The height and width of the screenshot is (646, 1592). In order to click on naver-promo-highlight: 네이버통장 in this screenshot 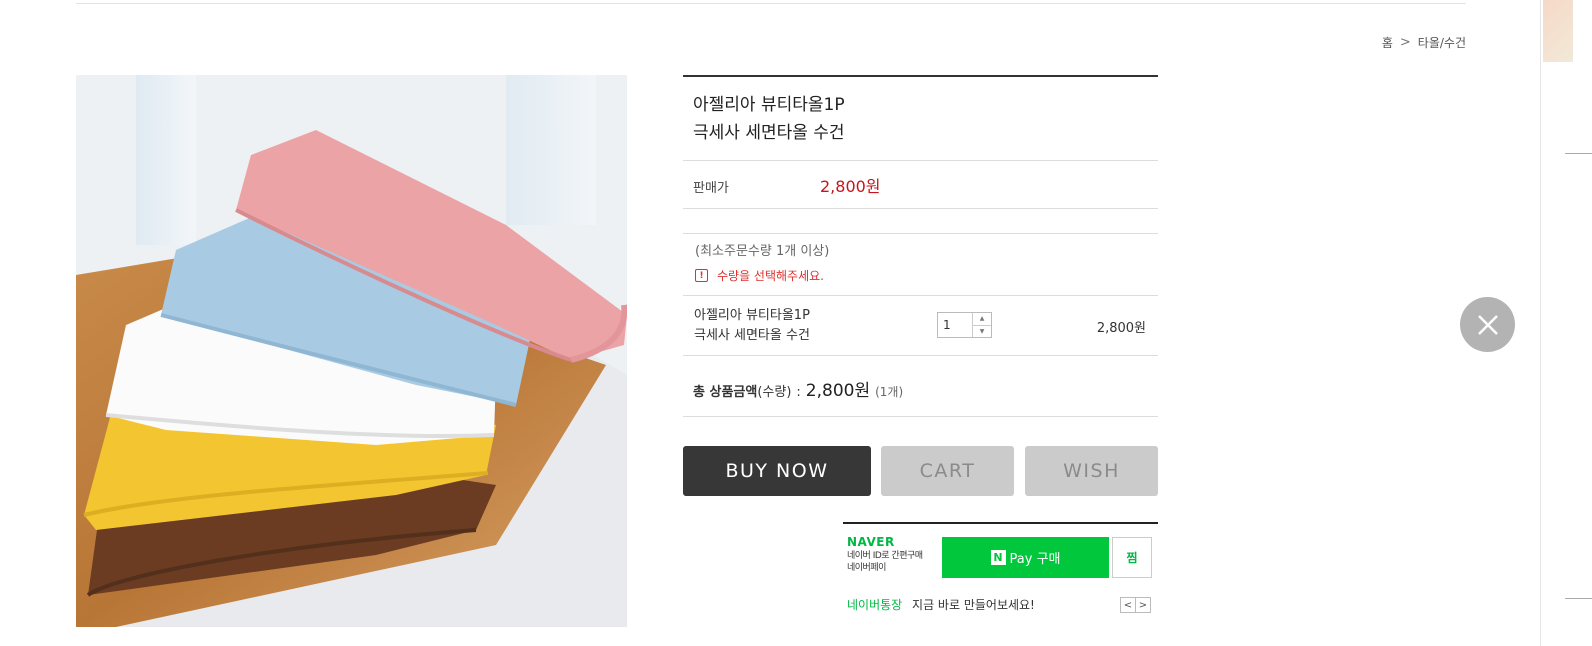, I will do `click(874, 605)`.